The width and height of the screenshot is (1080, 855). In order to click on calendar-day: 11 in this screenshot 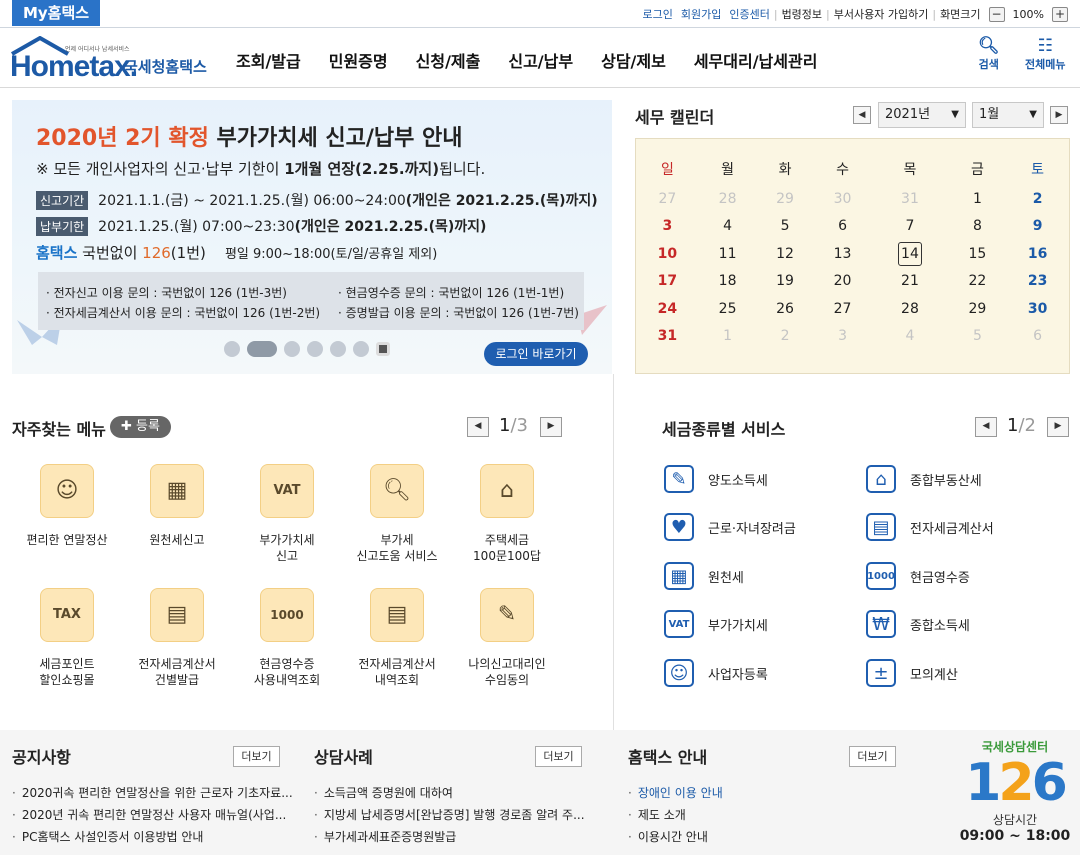, I will do `click(727, 254)`.